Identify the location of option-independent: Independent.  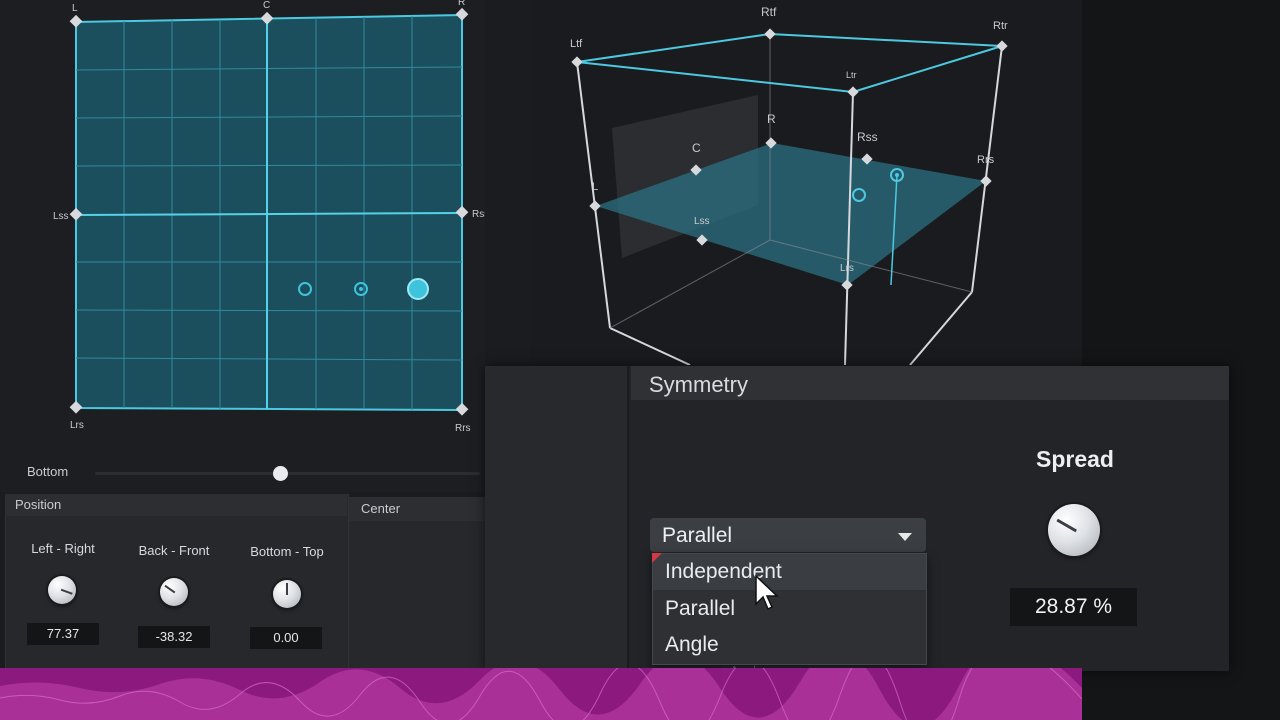
(789, 572).